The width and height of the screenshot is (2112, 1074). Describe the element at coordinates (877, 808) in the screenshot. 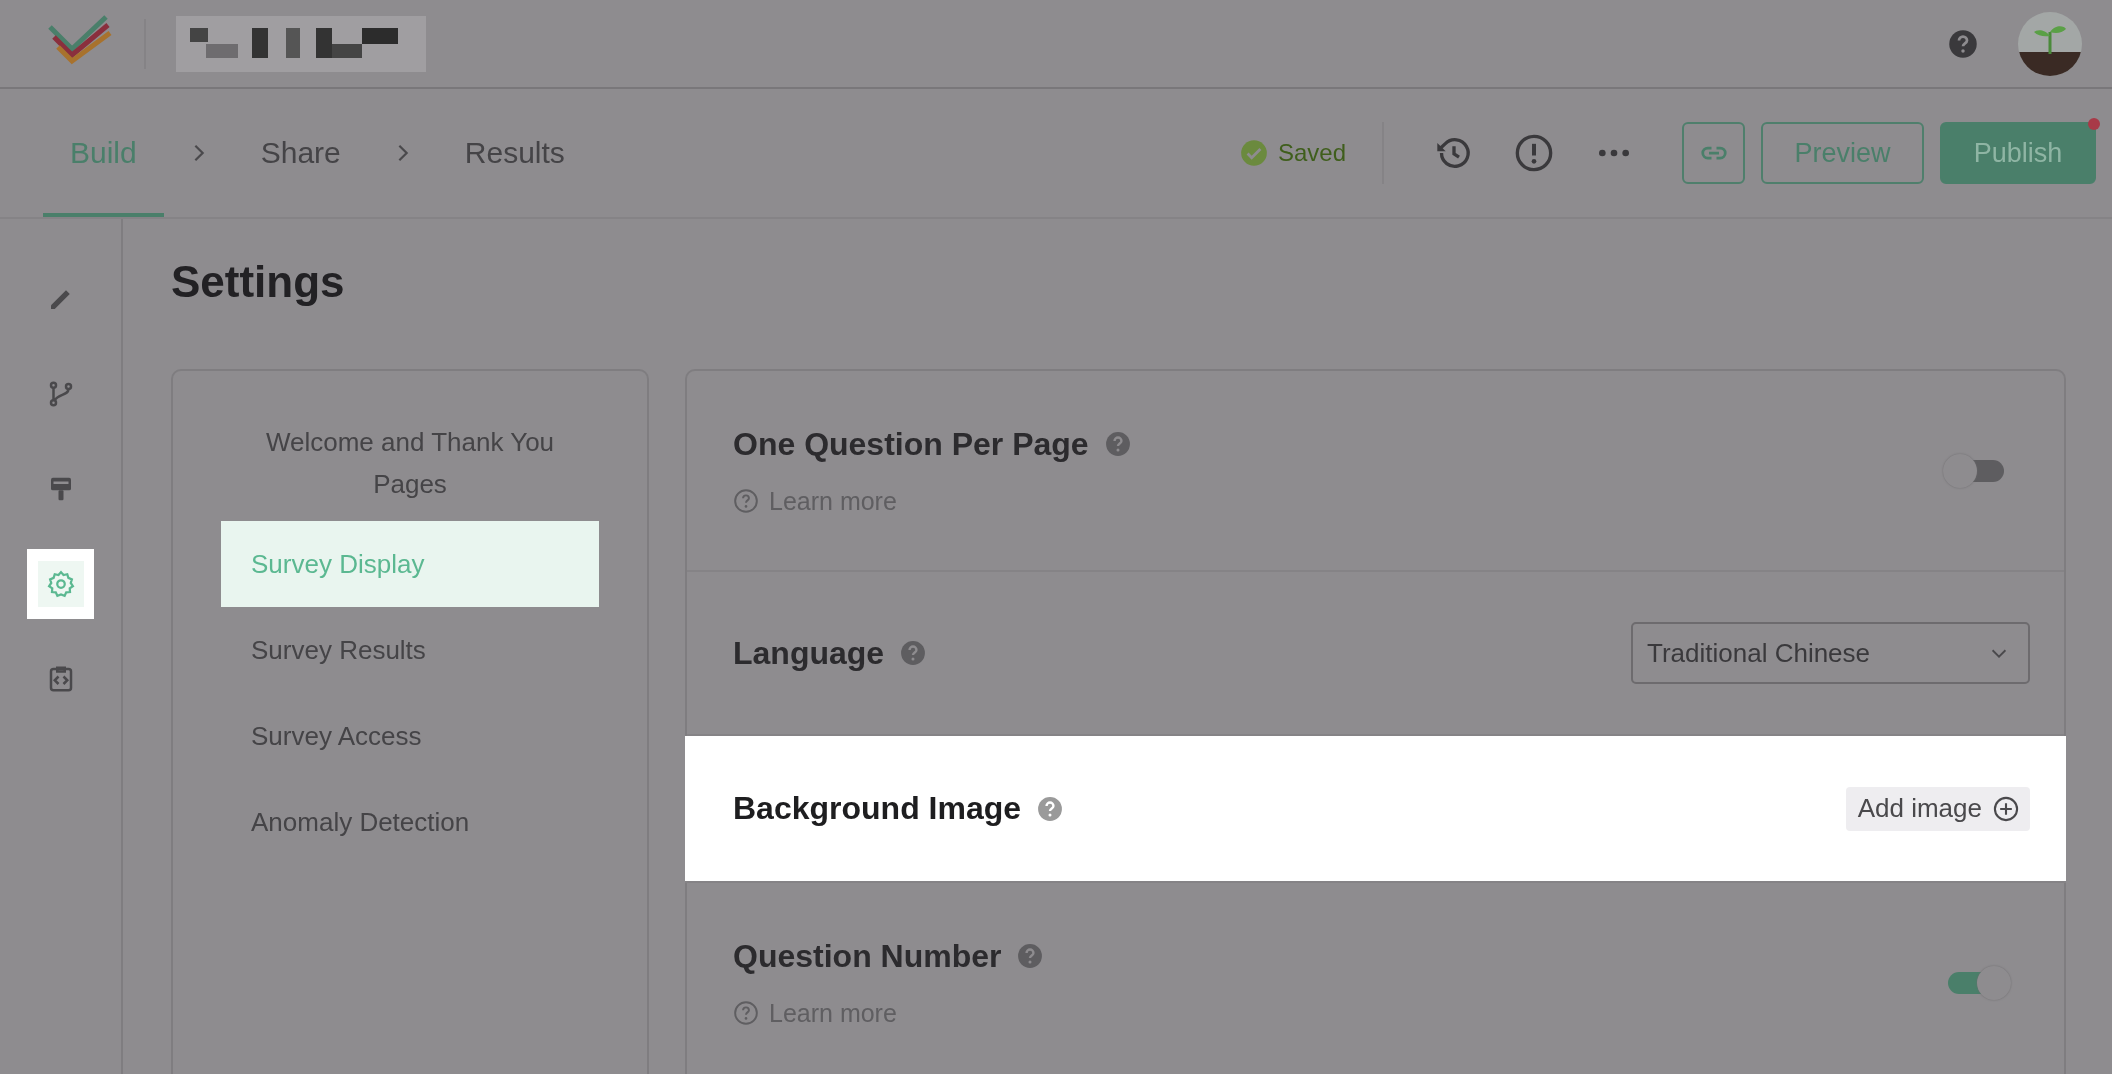

I see `setting-title: Background Image` at that location.